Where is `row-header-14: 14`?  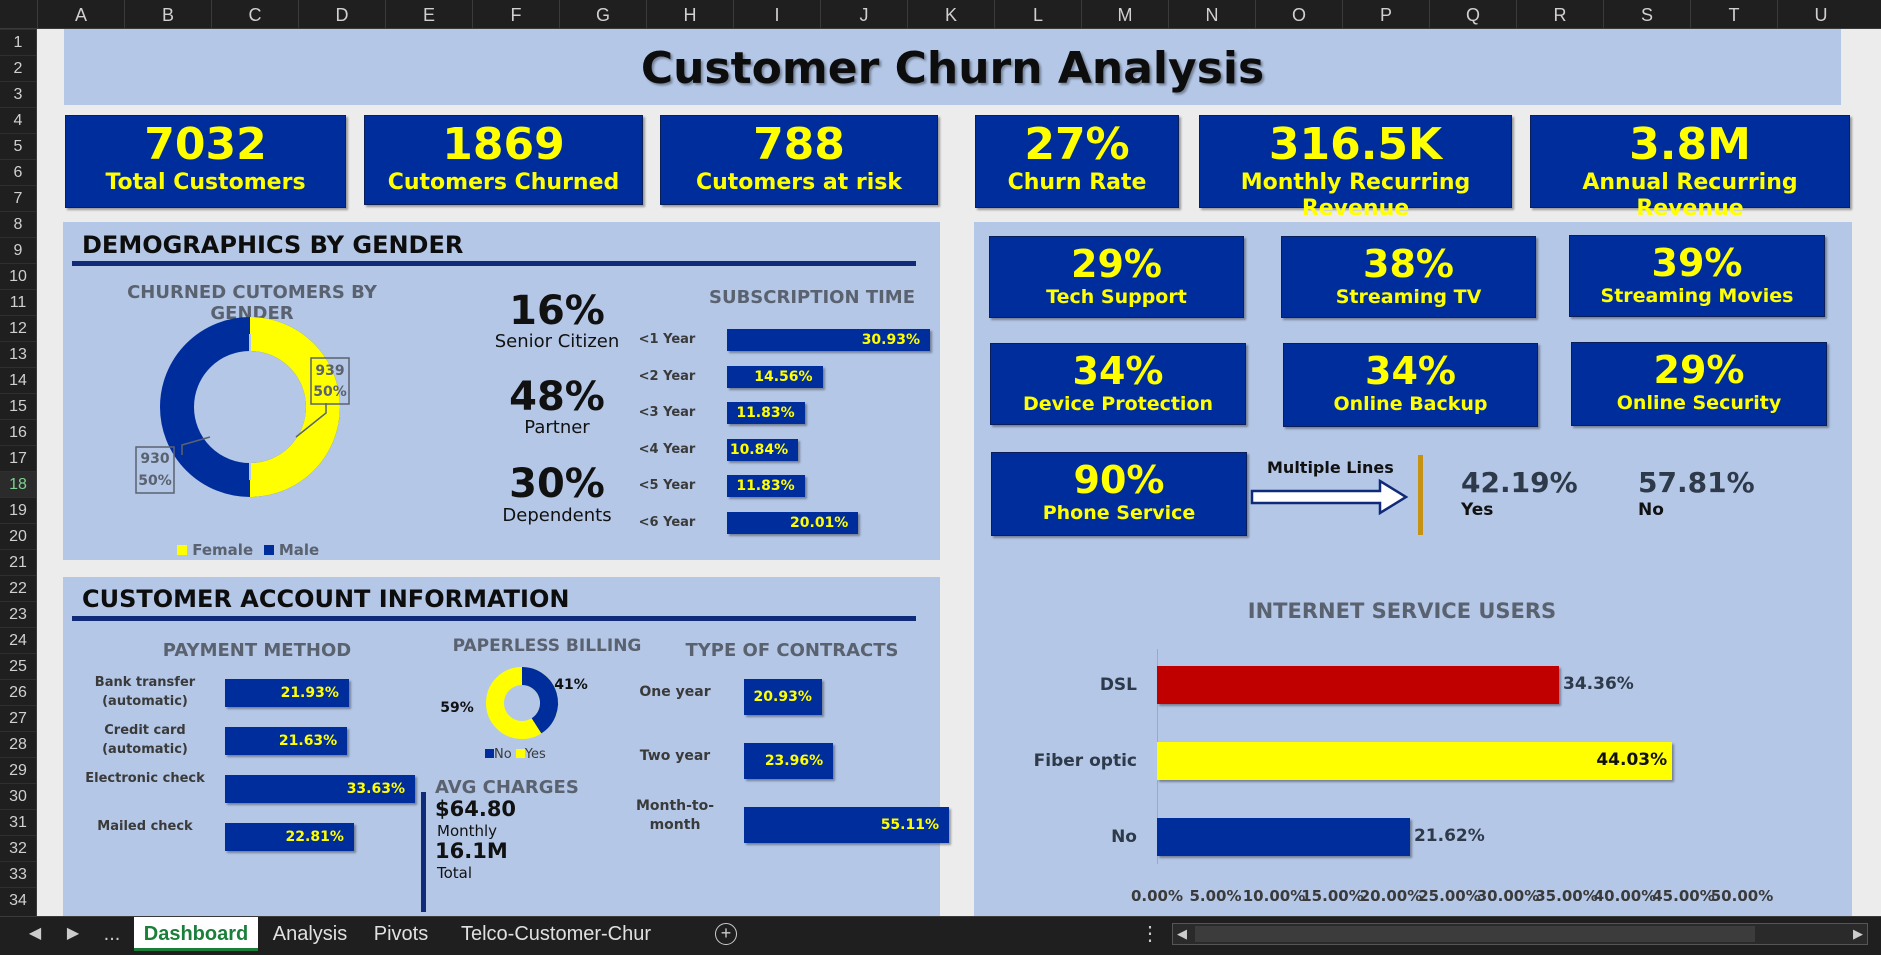
row-header-14: 14 is located at coordinates (18, 380).